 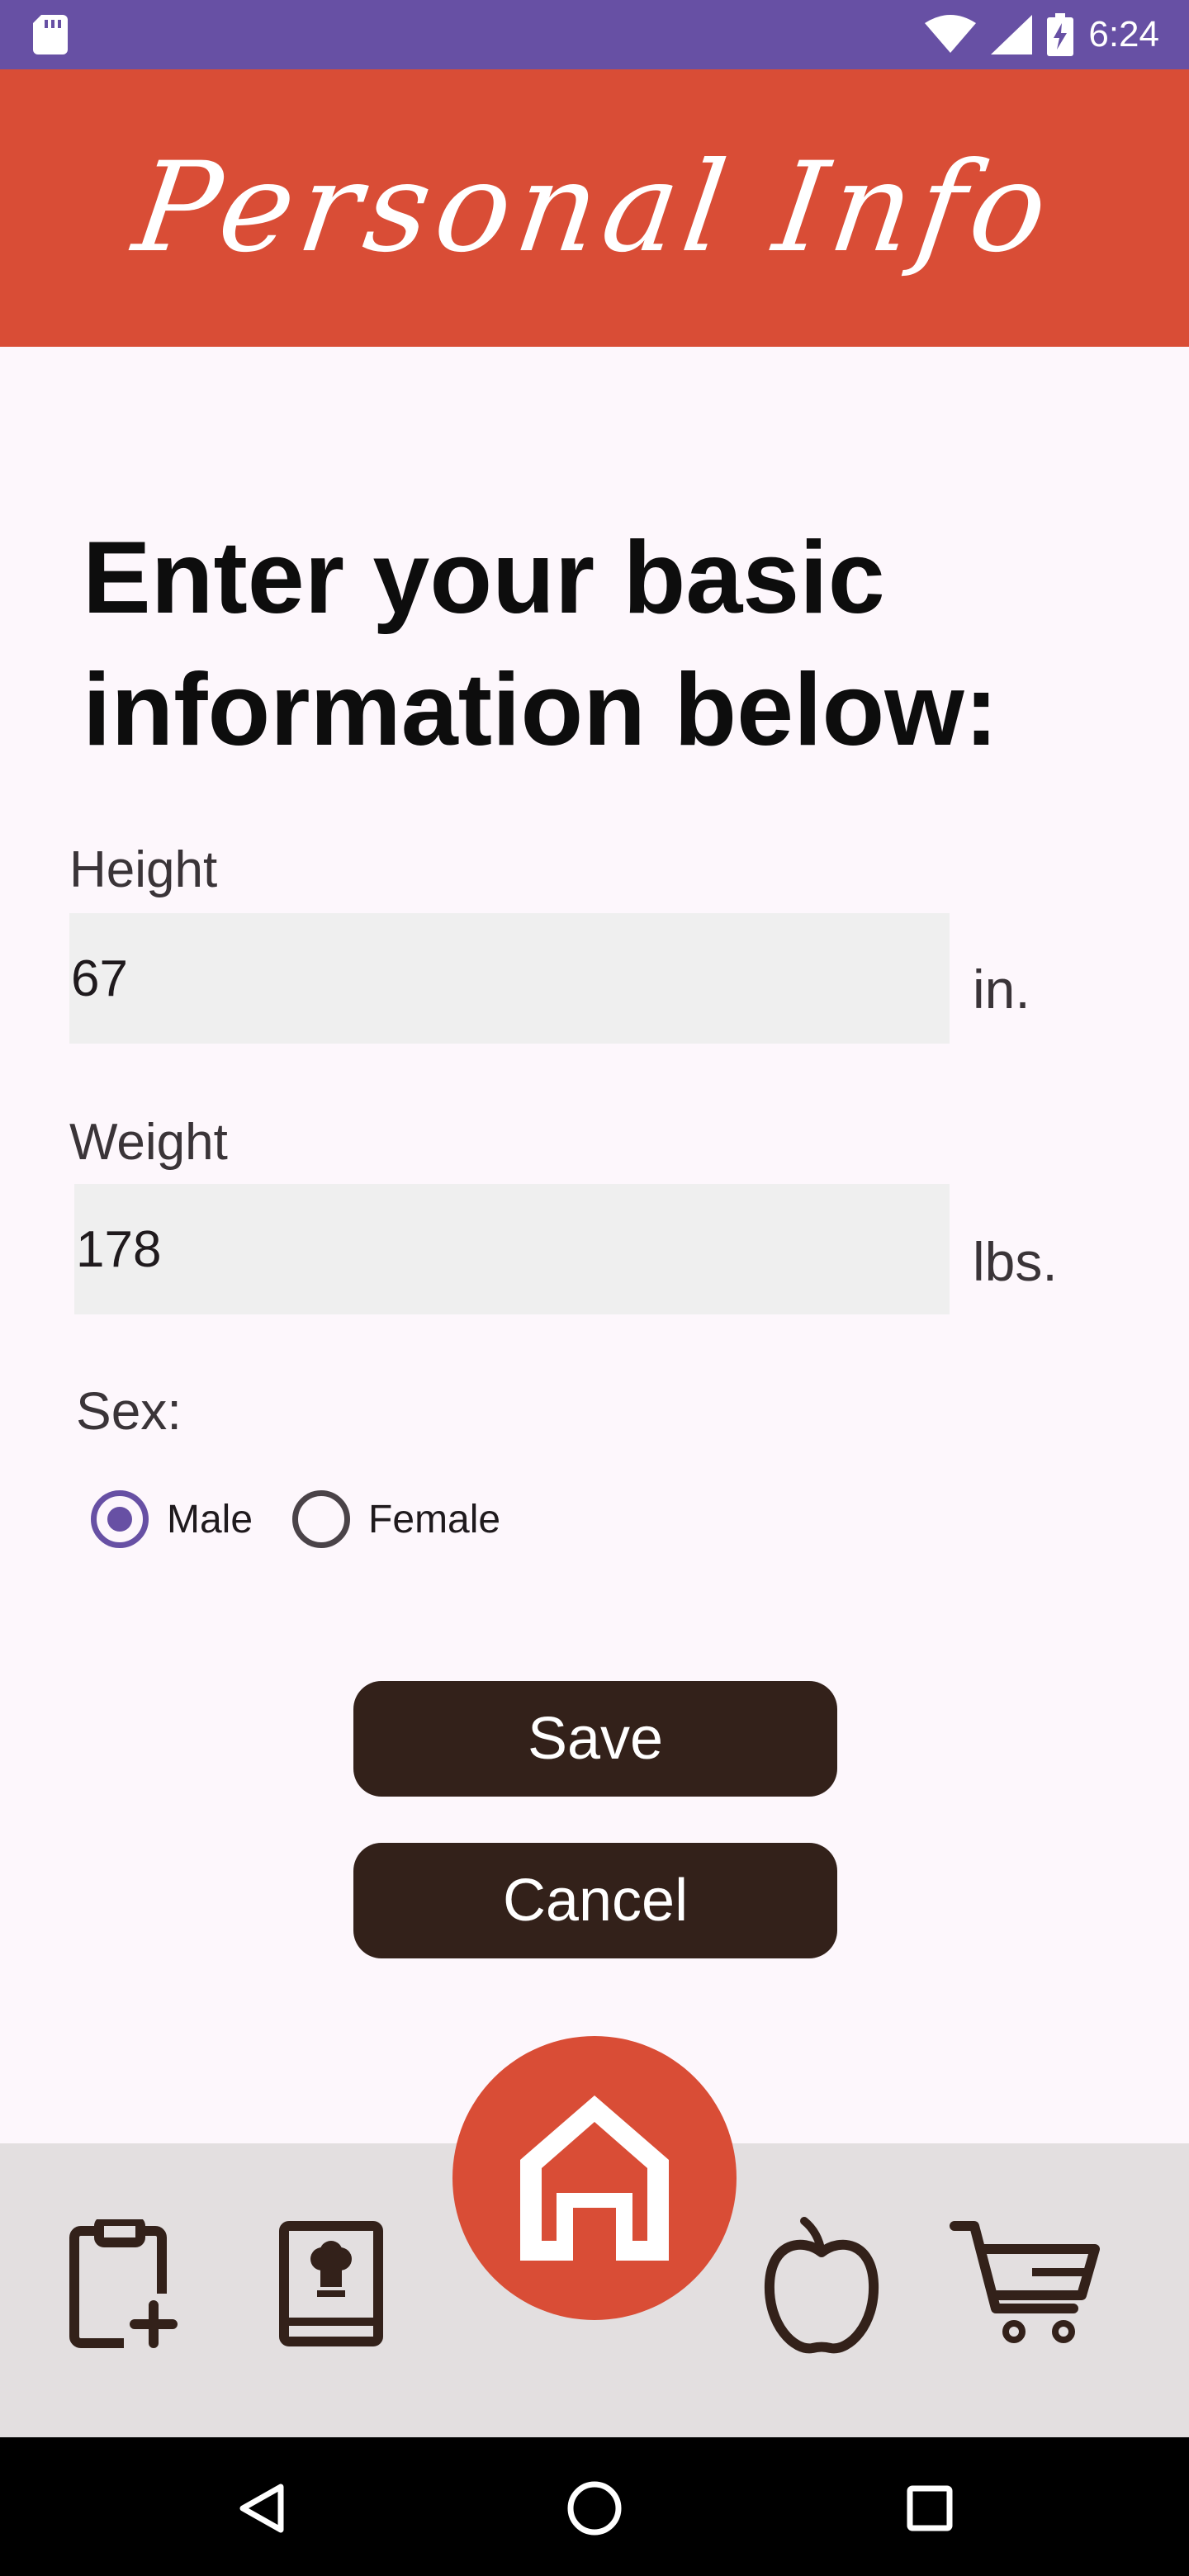 What do you see at coordinates (930, 2508) in the screenshot?
I see `recents-icon` at bounding box center [930, 2508].